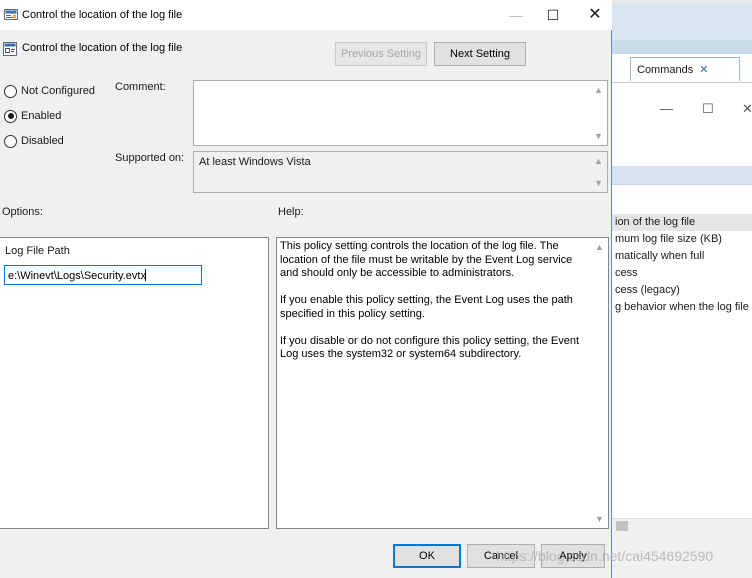  What do you see at coordinates (598, 113) in the screenshot?
I see `comment-scrollbar: ▲ ▼` at bounding box center [598, 113].